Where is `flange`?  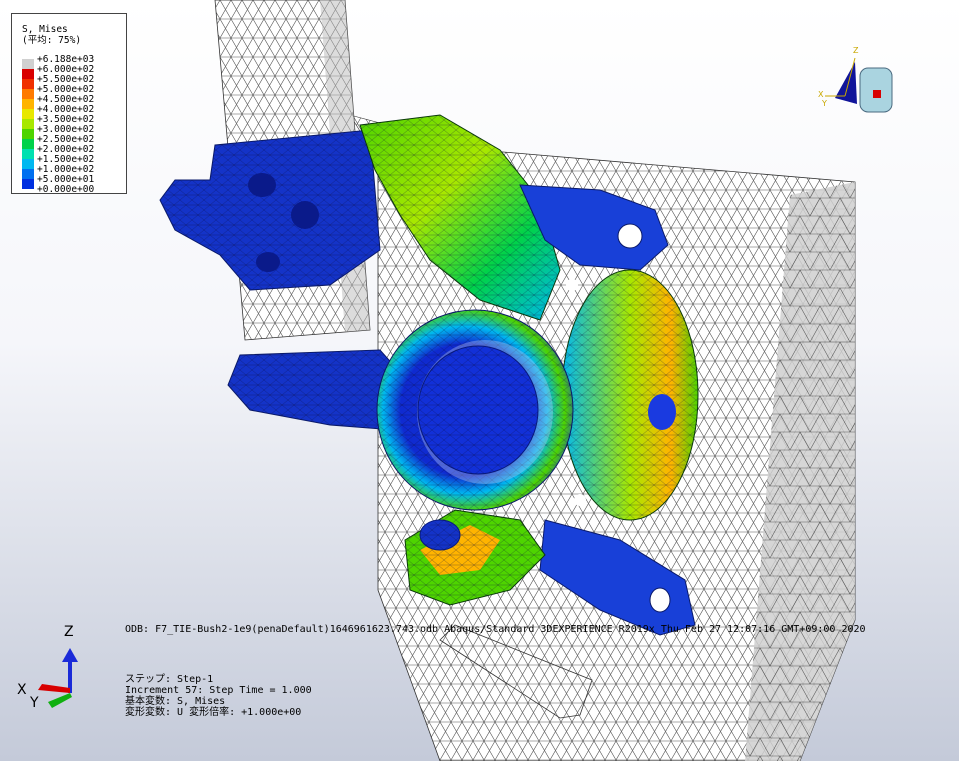
flange is located at coordinates (630, 395).